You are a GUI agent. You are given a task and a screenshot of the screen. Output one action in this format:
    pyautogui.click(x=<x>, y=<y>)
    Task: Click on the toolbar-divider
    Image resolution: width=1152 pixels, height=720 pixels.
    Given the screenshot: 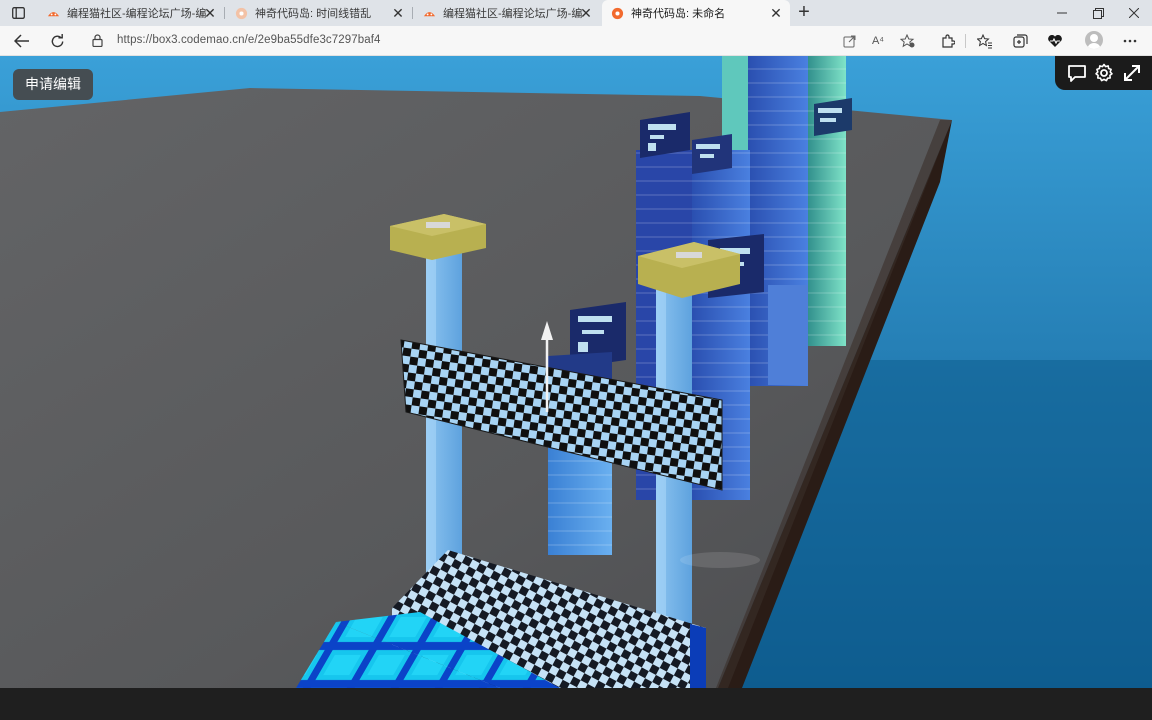 What is the action you would take?
    pyautogui.click(x=965, y=41)
    